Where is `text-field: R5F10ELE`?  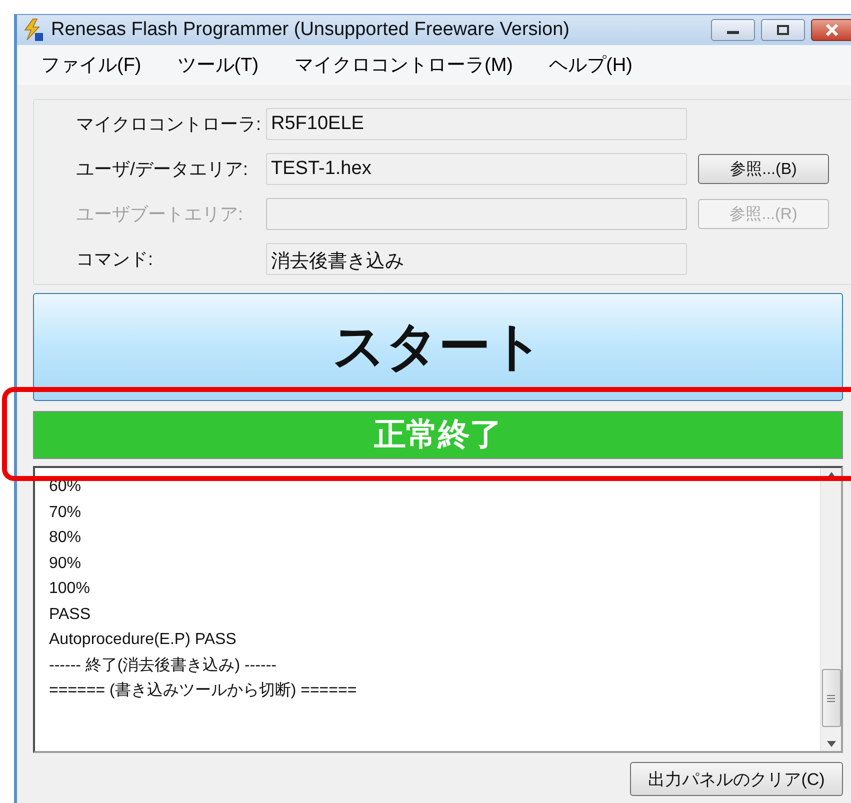 text-field: R5F10ELE is located at coordinates (476, 124).